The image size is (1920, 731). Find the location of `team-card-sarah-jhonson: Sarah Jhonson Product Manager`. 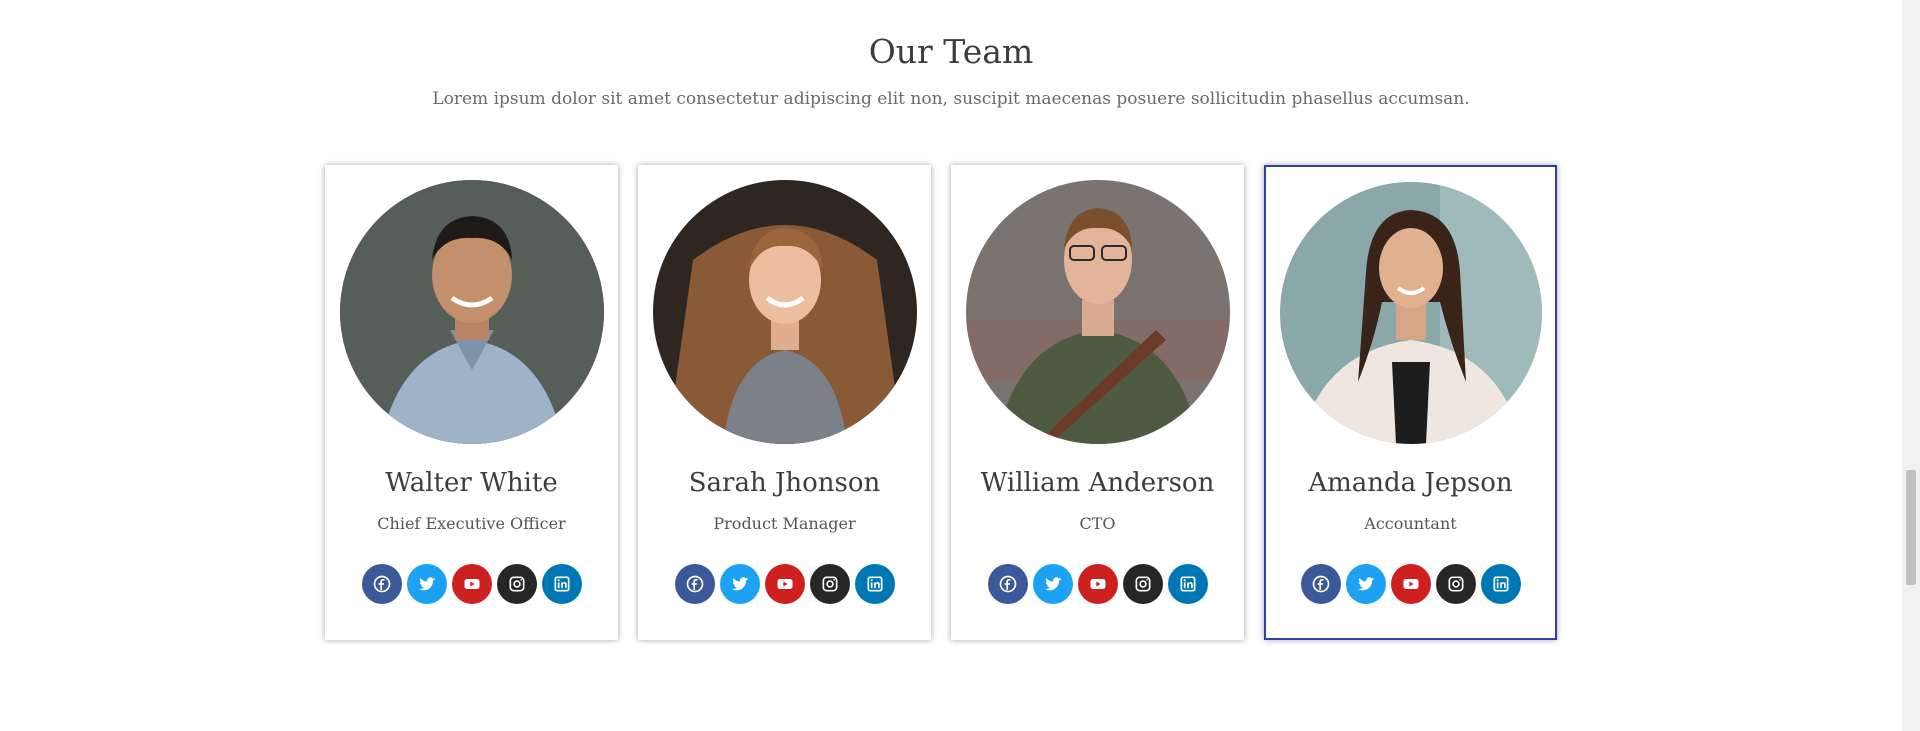

team-card-sarah-jhonson: Sarah Jhonson Product Manager is located at coordinates (784, 402).